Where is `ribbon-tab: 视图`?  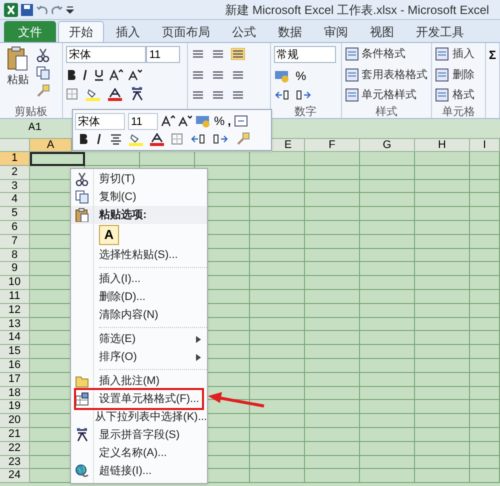 ribbon-tab: 视图 is located at coordinates (382, 31).